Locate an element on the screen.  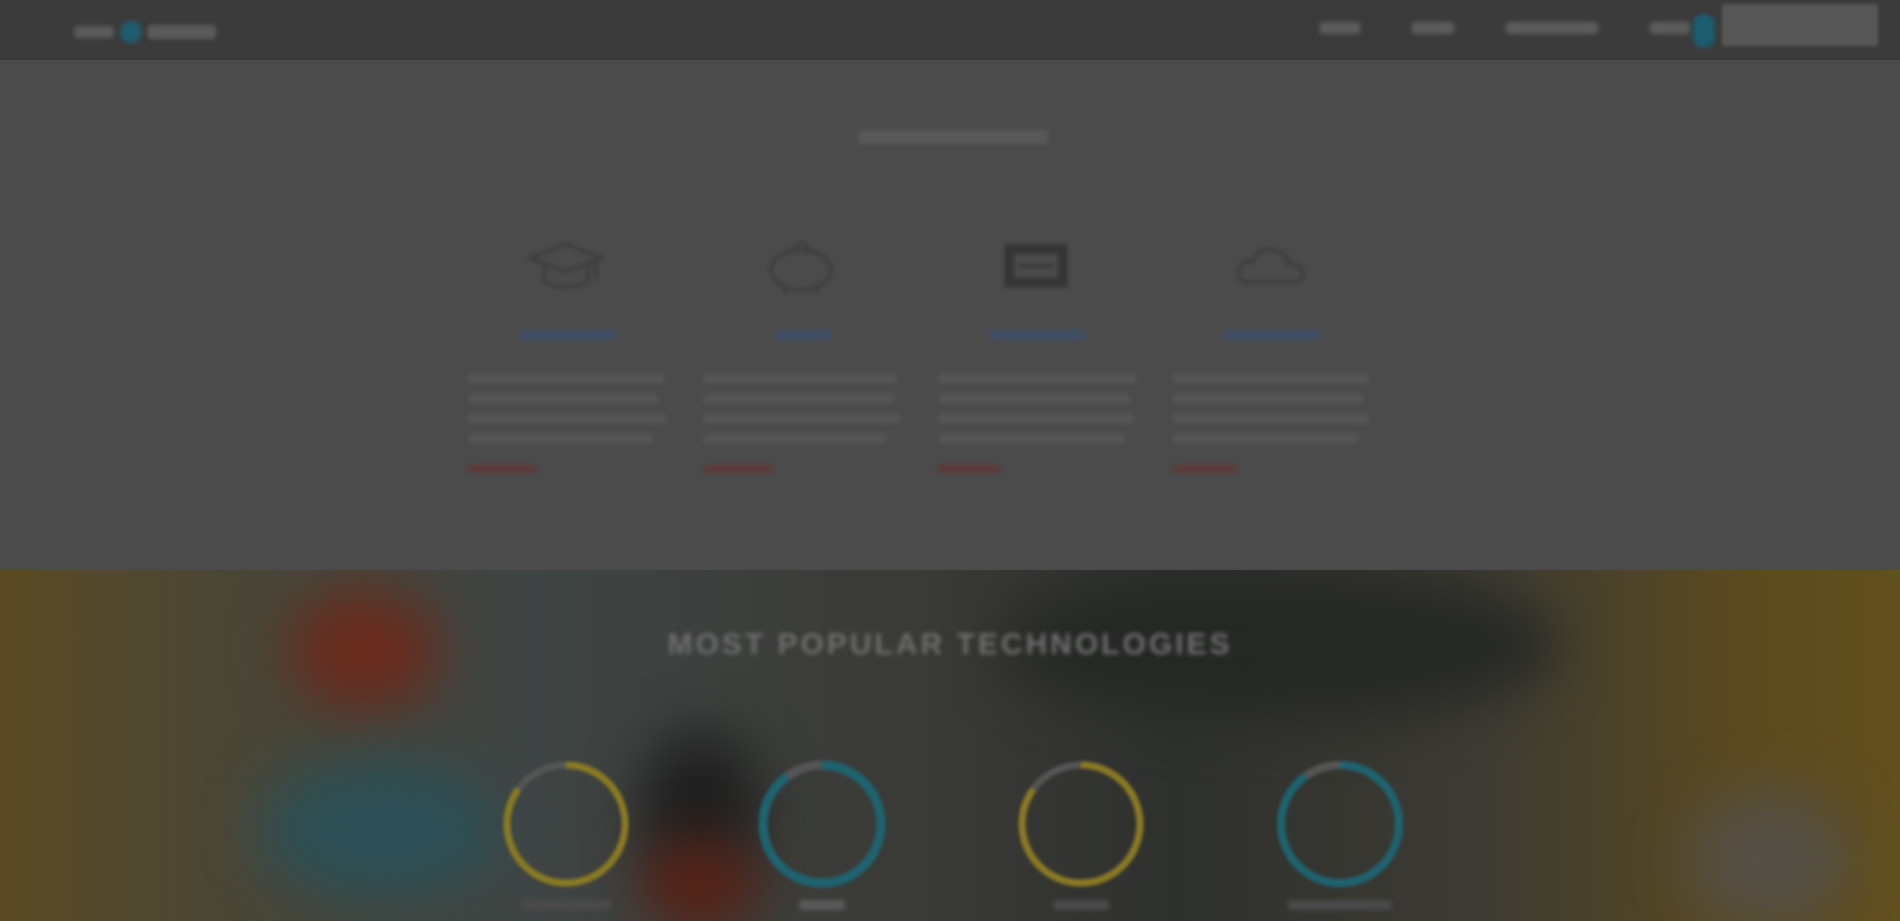
logo-prefix is located at coordinates (94, 32).